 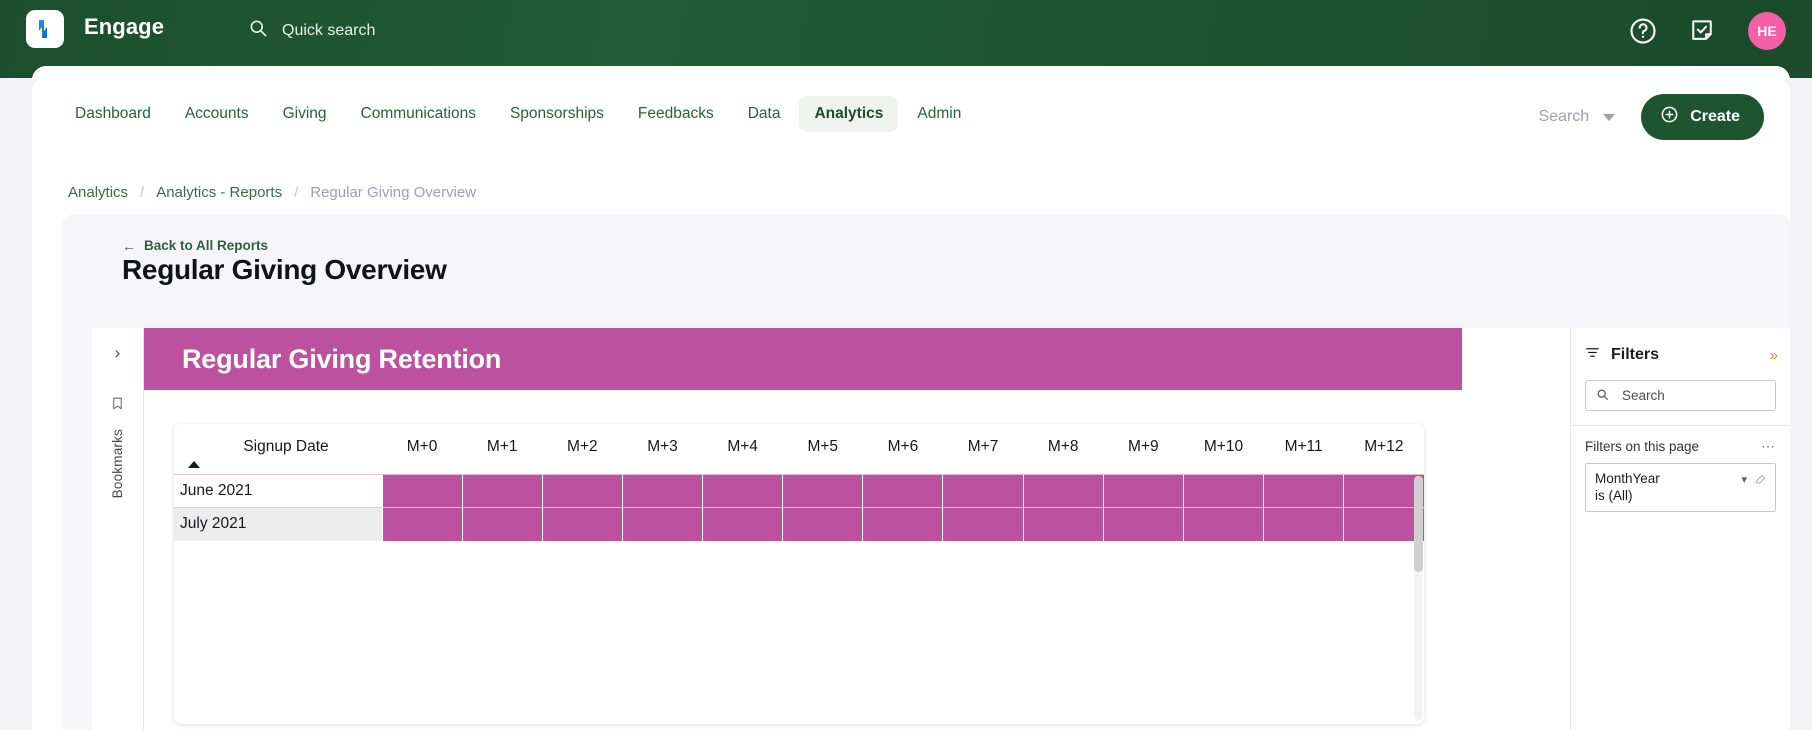 I want to click on column-header-m8: M+8, so click(x=1063, y=449).